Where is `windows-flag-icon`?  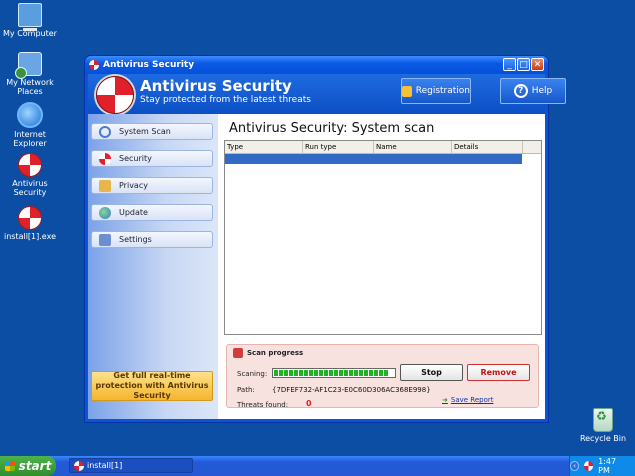 windows-flag-icon is located at coordinates (9, 466).